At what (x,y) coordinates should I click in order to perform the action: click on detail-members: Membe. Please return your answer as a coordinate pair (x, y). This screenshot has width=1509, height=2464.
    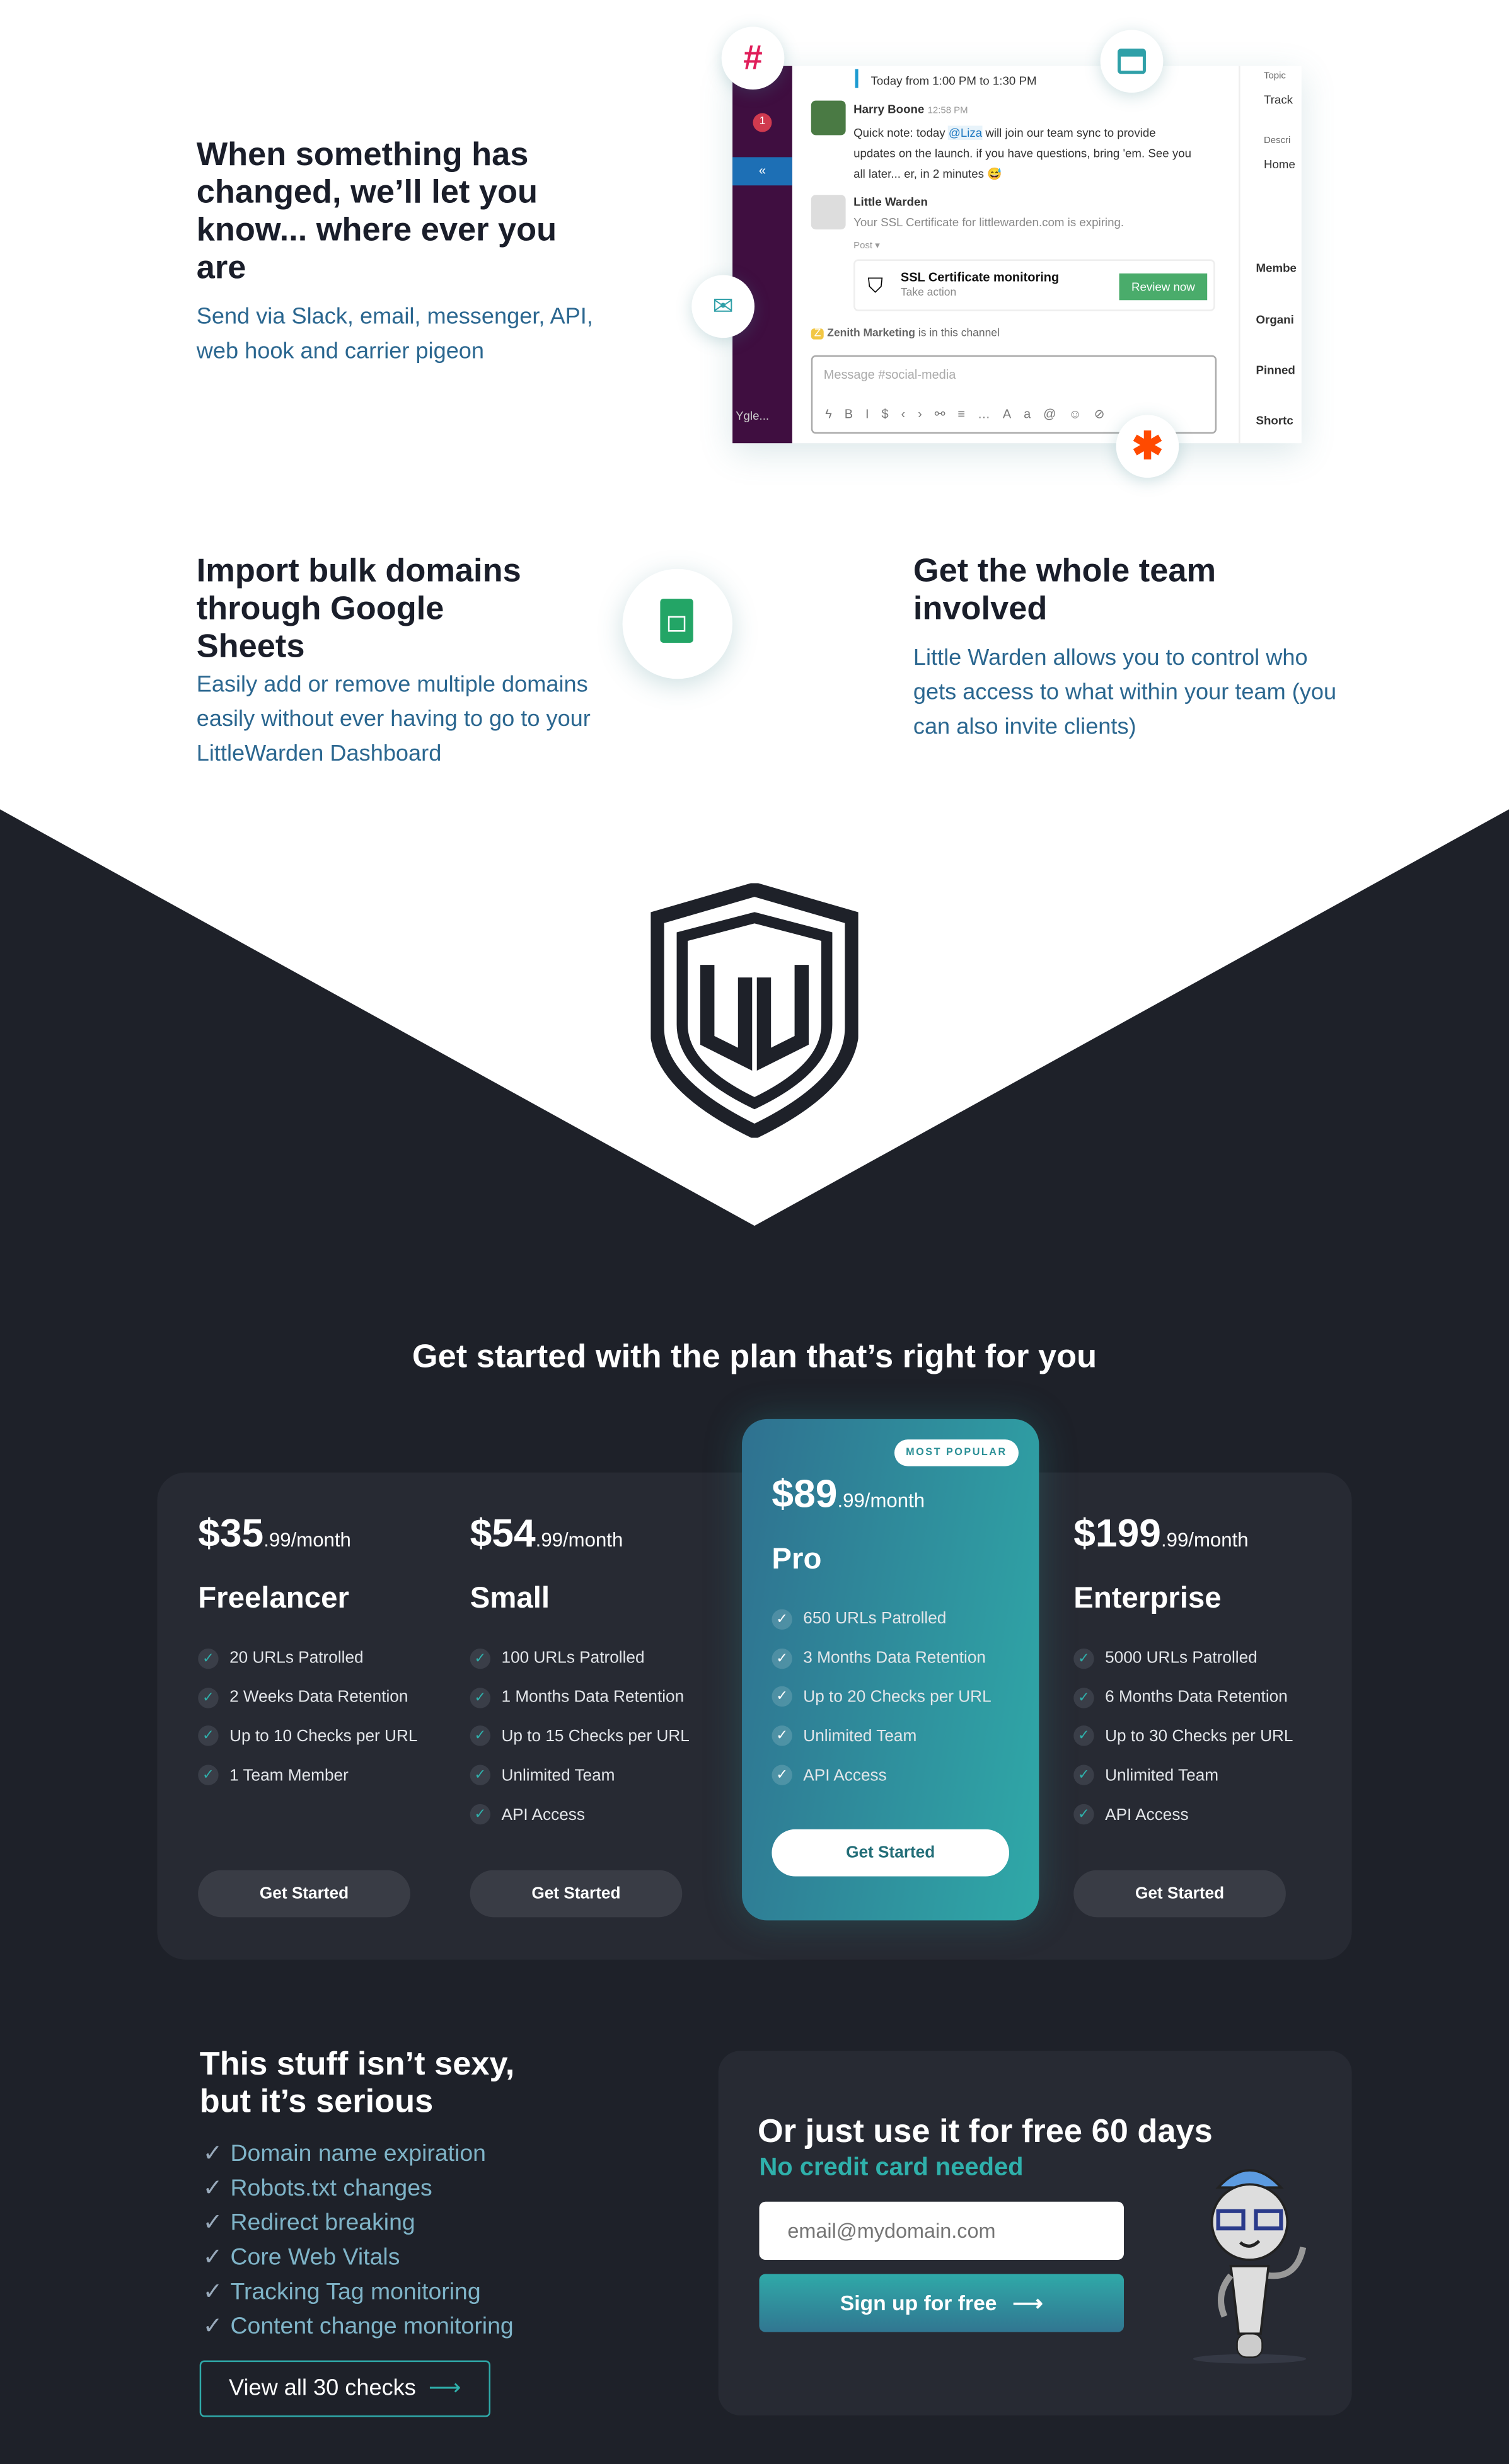
    Looking at the image, I should click on (1280, 268).